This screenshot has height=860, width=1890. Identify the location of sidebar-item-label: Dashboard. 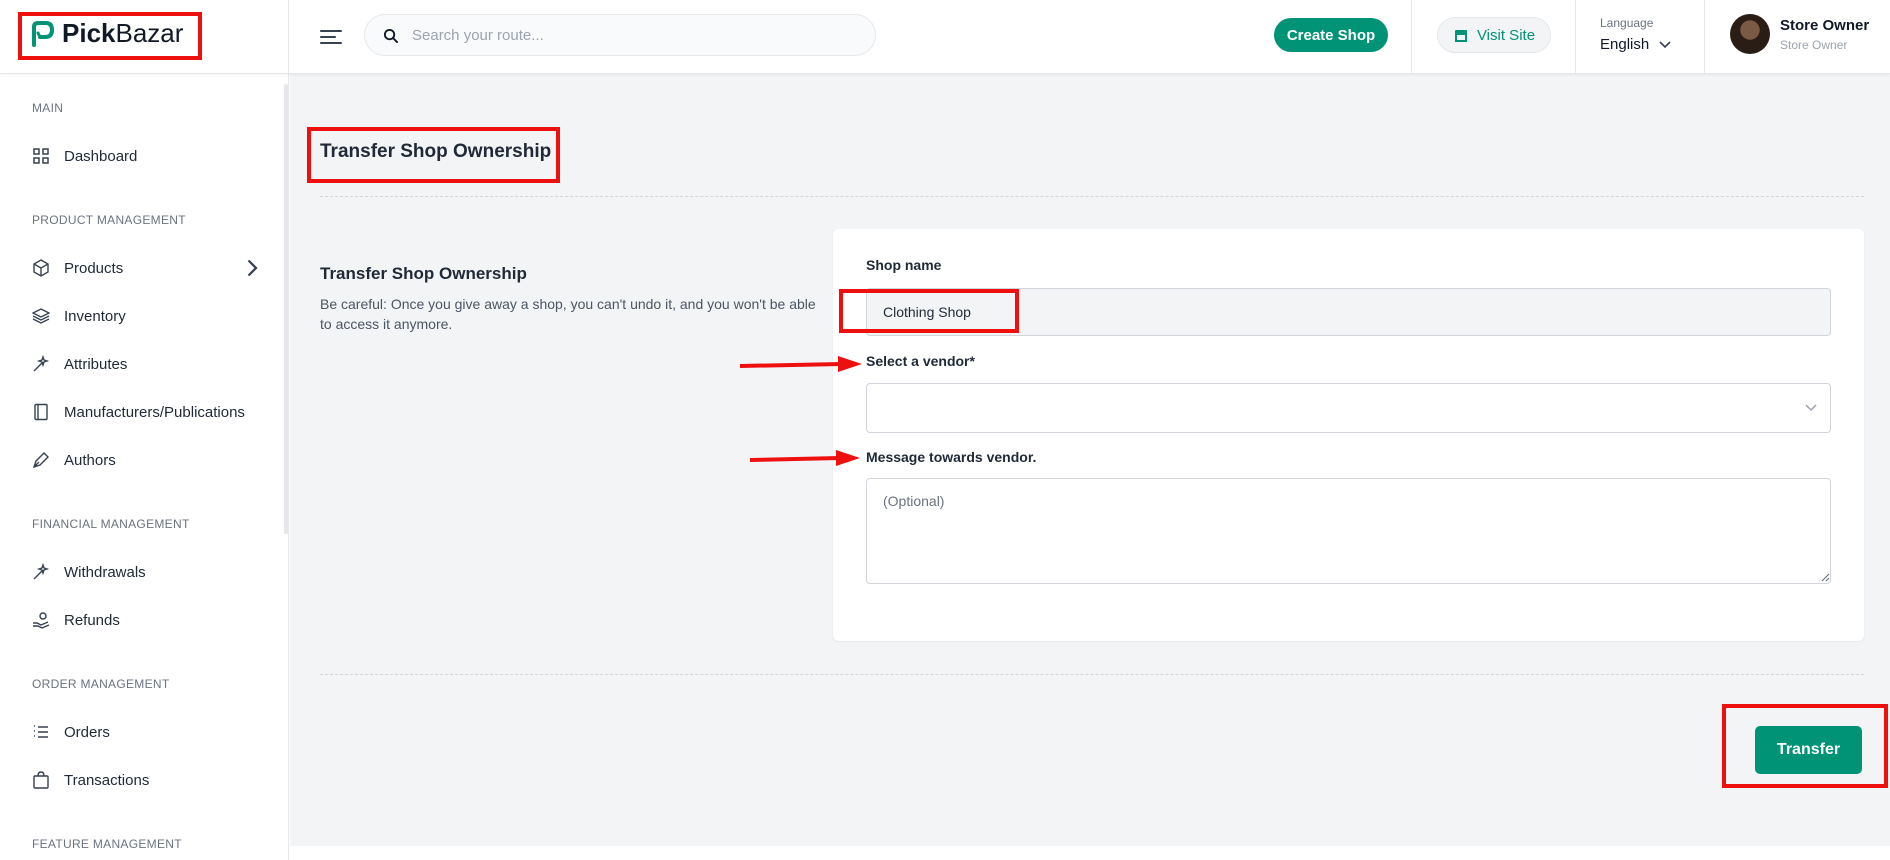
(101, 156).